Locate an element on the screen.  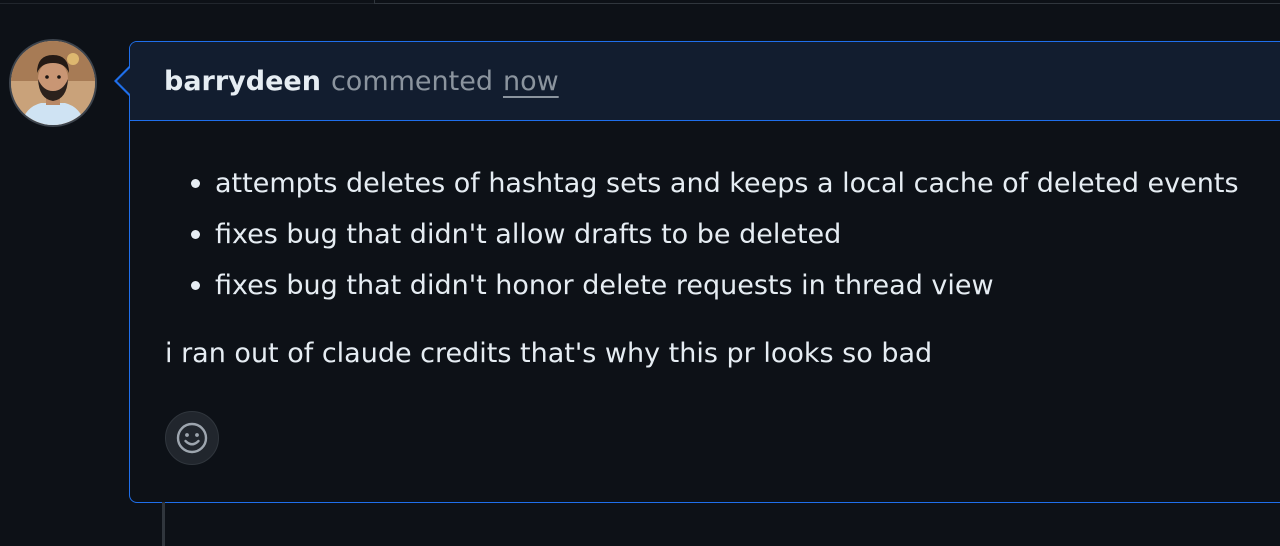
user-avatar-icon is located at coordinates (53, 83).